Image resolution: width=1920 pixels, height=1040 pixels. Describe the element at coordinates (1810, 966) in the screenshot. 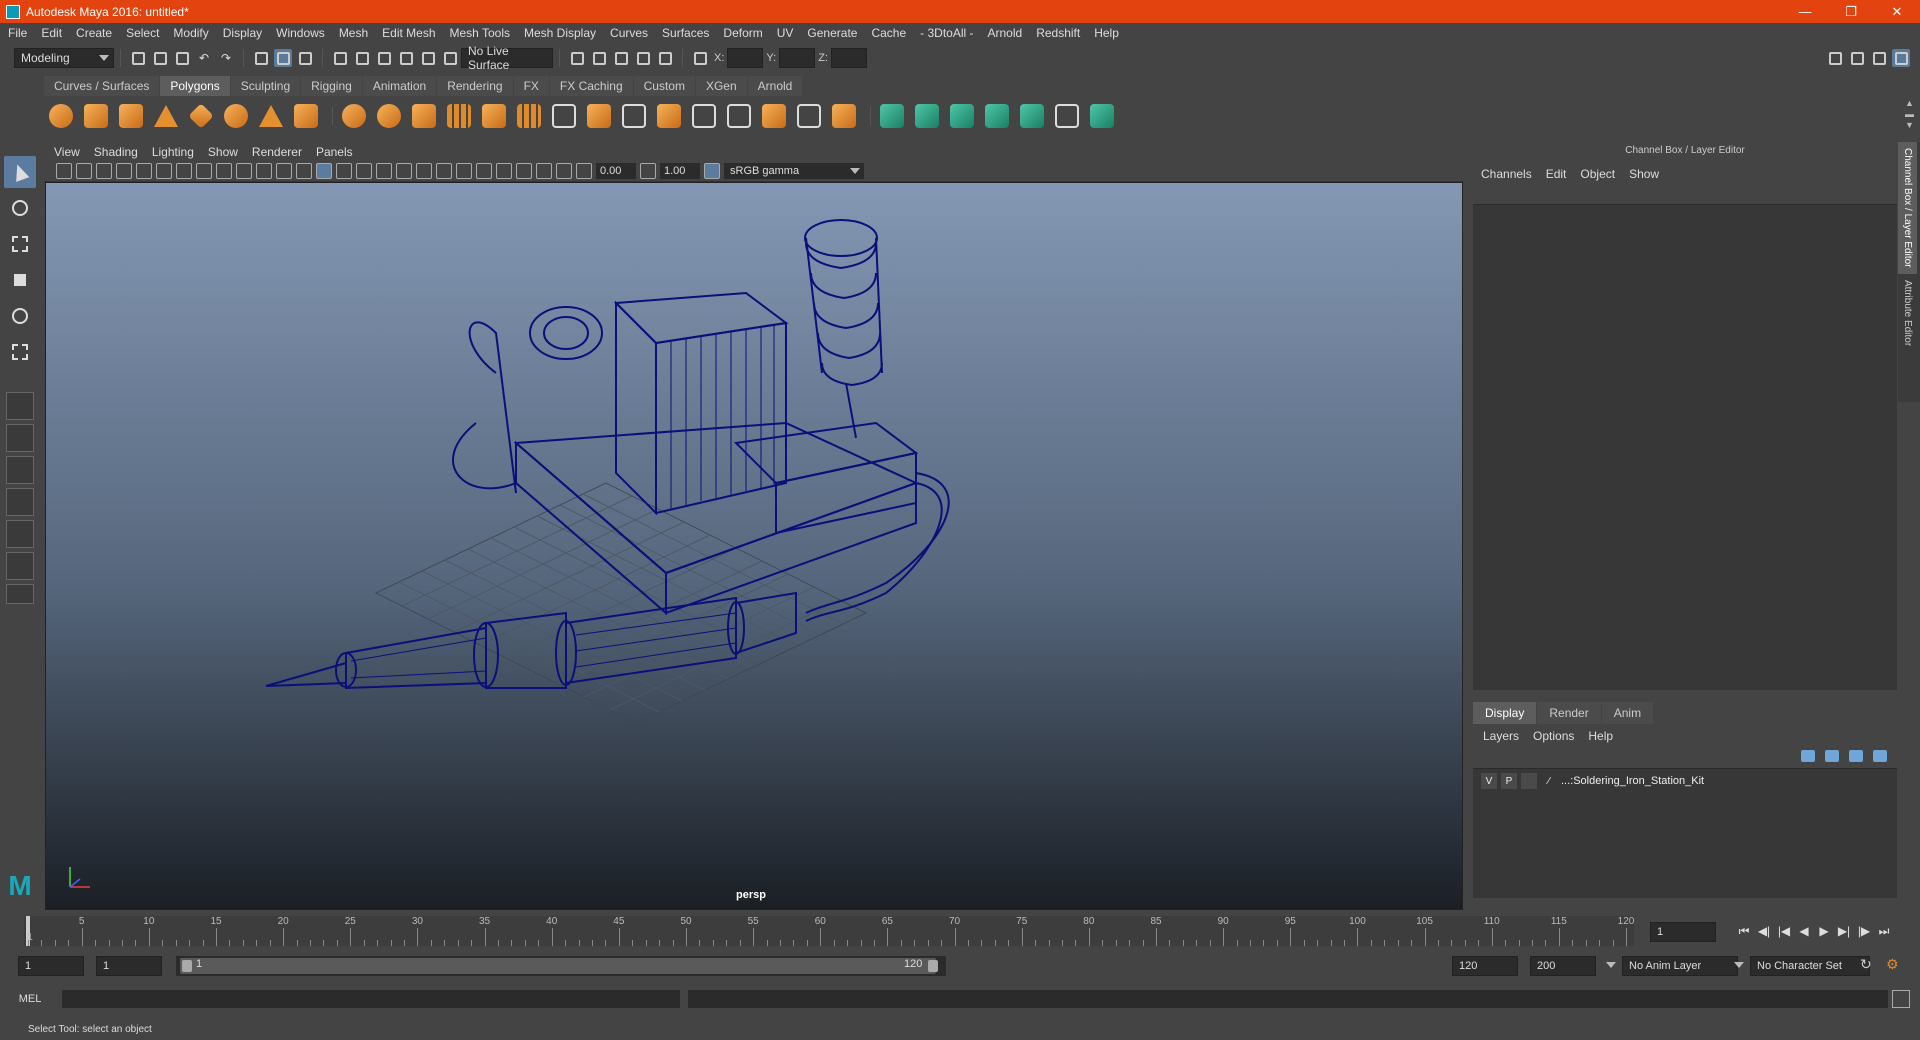

I see `character-set-dropdown: No Character Set` at that location.